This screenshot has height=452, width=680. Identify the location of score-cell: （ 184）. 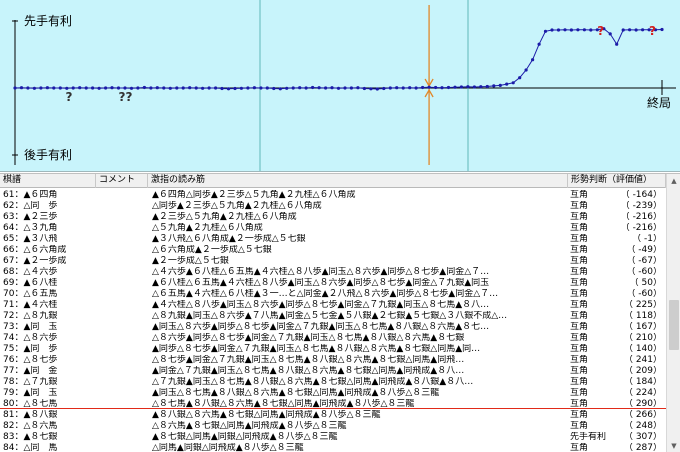
(642, 382).